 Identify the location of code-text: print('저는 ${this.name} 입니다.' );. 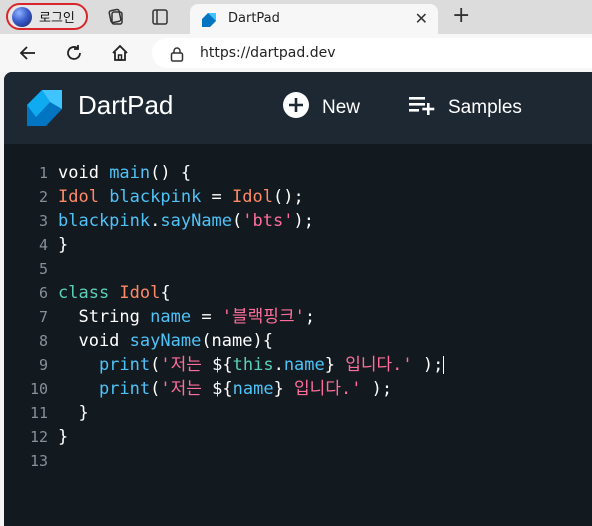
(251, 365).